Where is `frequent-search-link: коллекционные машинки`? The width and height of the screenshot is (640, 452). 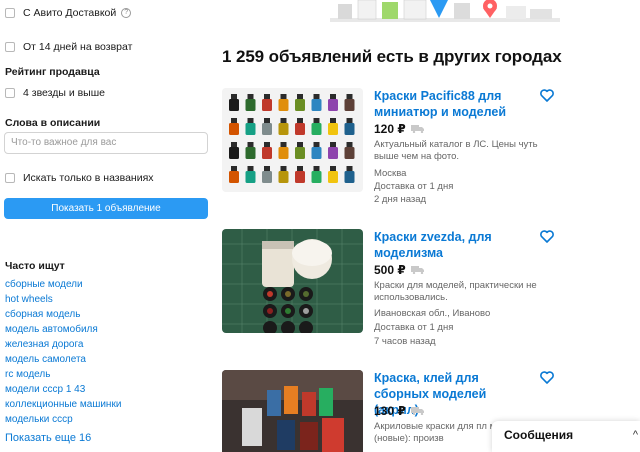
frequent-search-link: коллекционные машинки is located at coordinates (63, 406).